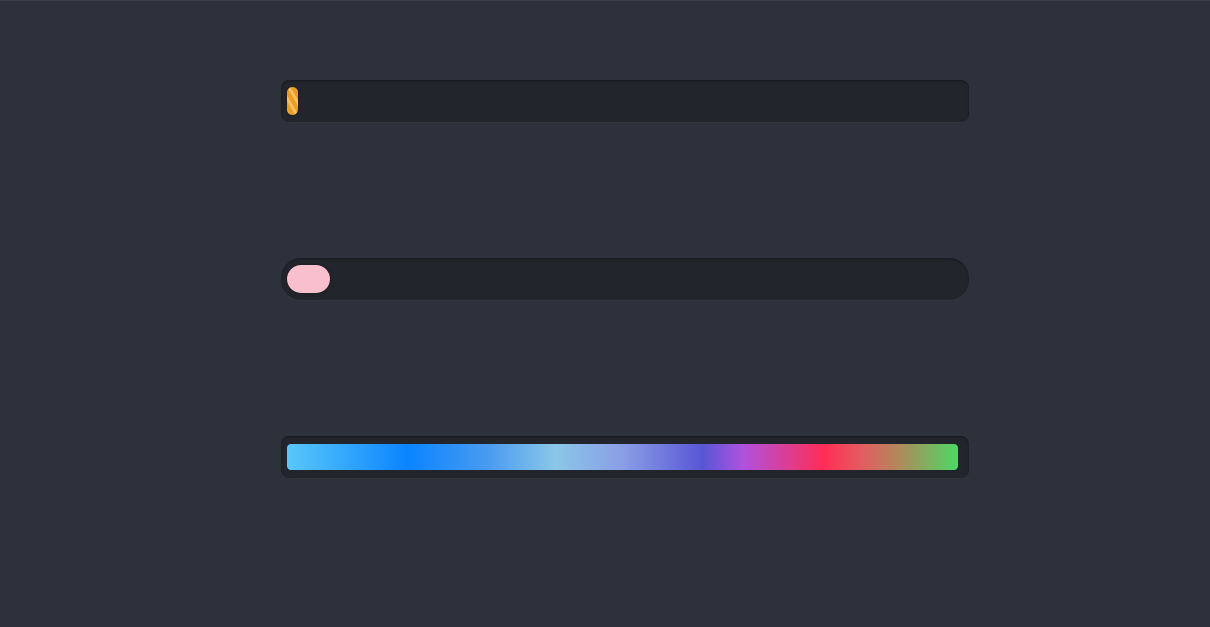 This screenshot has height=627, width=1210. Describe the element at coordinates (625, 101) in the screenshot. I see `progress-bar-1-track` at that location.